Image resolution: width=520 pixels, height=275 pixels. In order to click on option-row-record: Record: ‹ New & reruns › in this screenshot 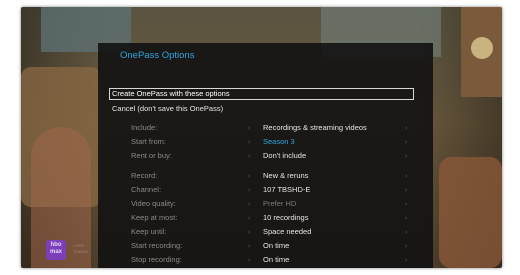, I will do `click(265, 175)`.